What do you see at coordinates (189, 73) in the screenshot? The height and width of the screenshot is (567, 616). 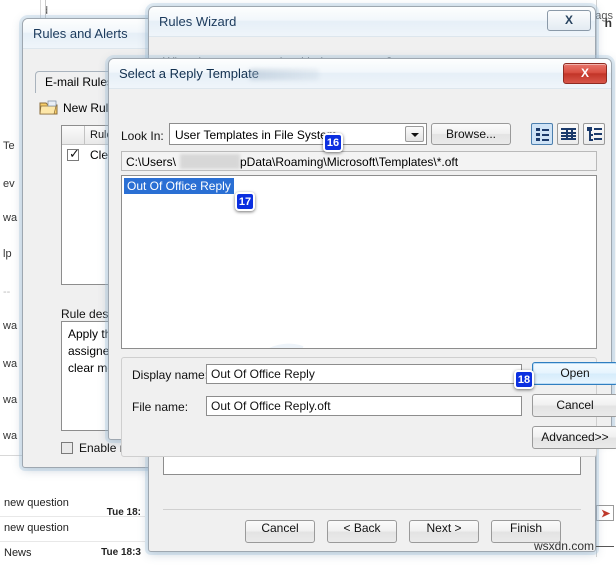 I see `reply-template-title: Select a Reply Template` at bounding box center [189, 73].